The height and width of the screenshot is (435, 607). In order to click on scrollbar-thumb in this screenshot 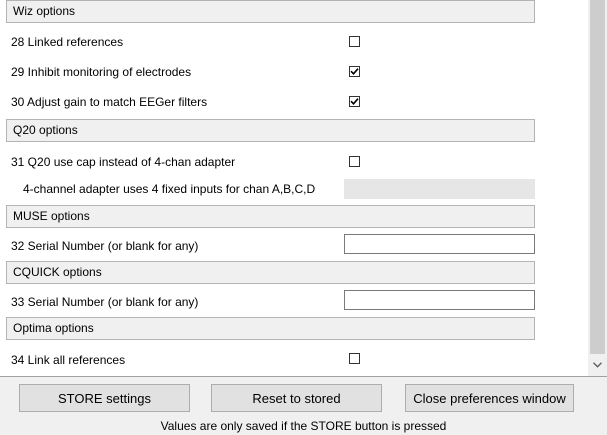, I will do `click(597, 177)`.